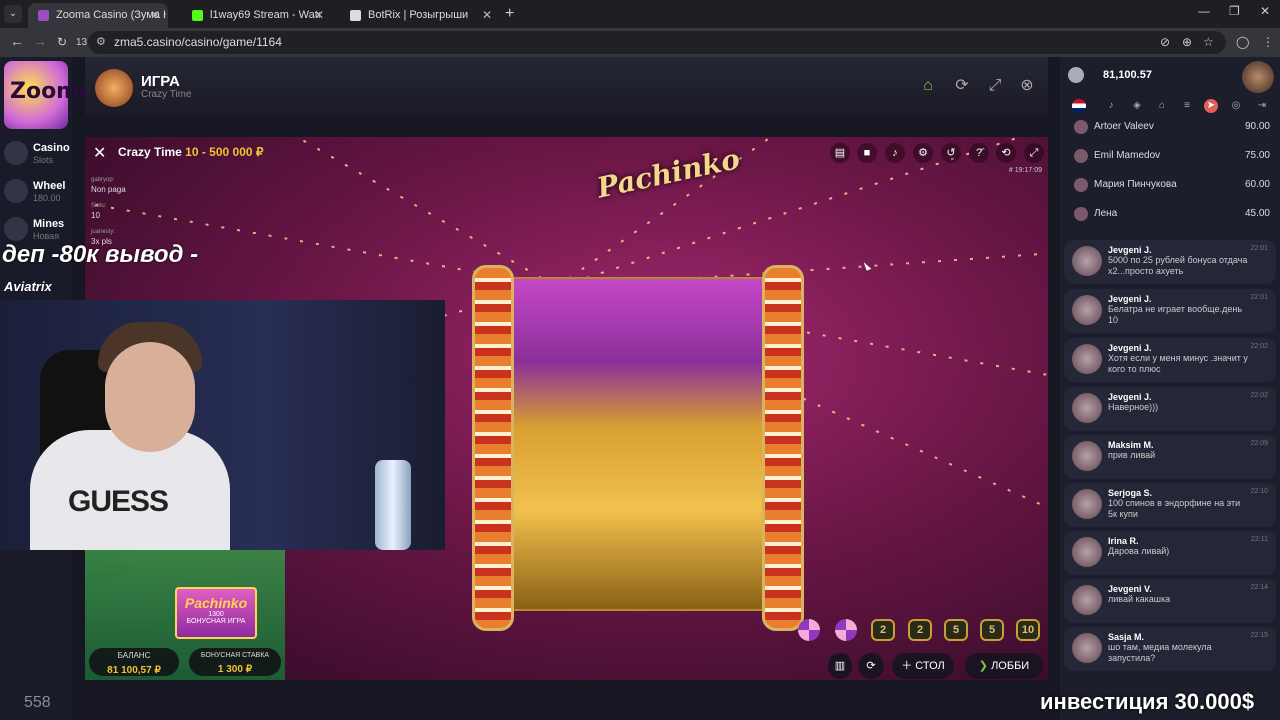 The image size is (1280, 720). Describe the element at coordinates (1187, 42) in the screenshot. I see `zoom-icon: ⊕` at that location.